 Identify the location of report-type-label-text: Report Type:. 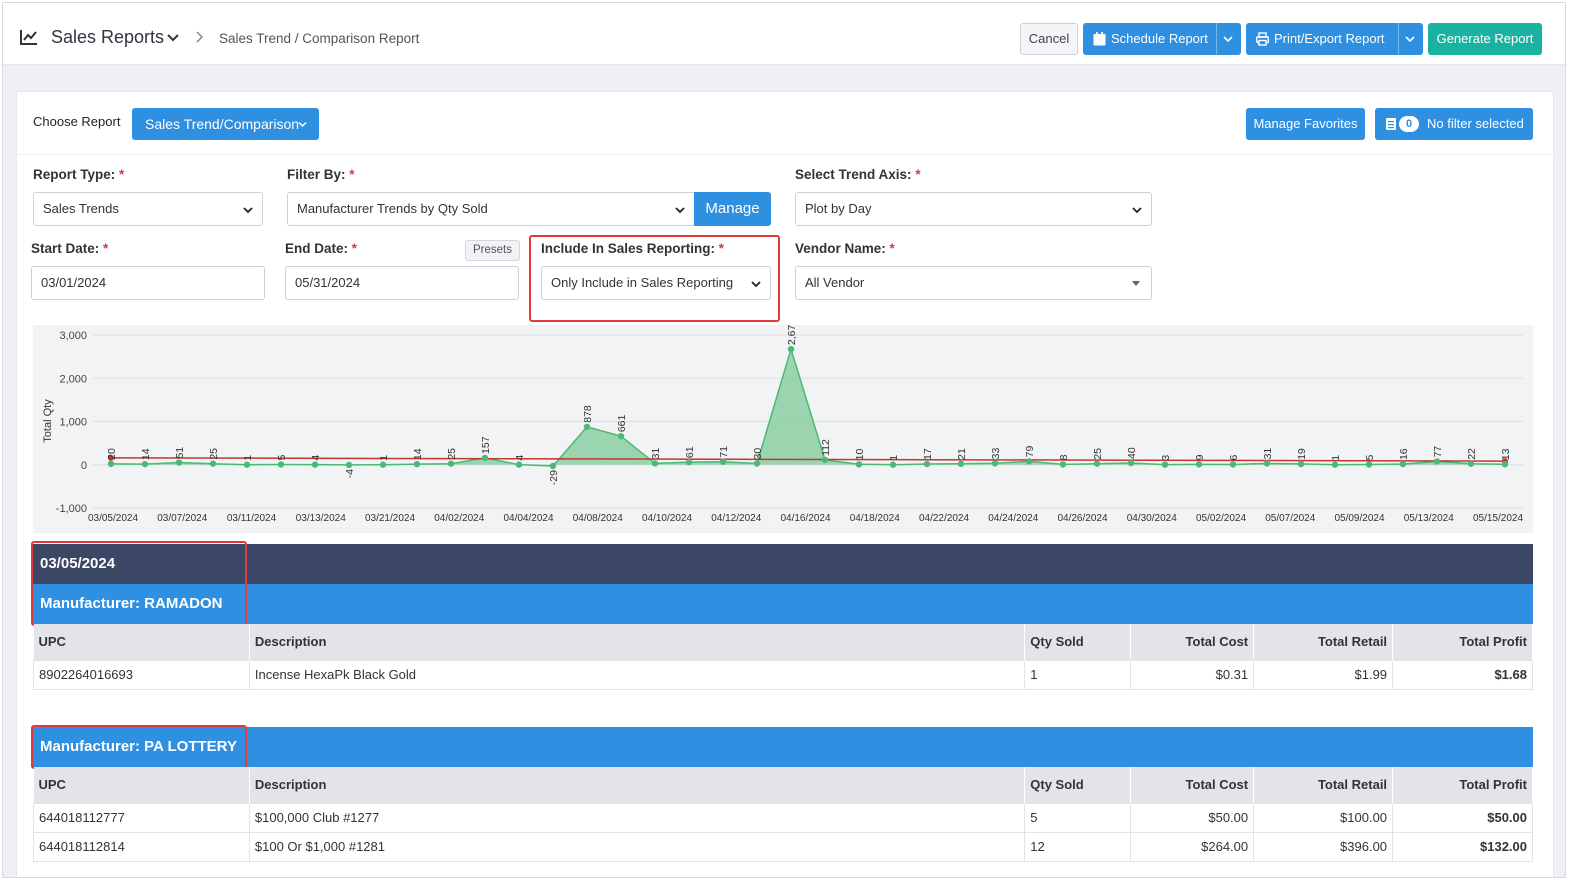
(74, 174).